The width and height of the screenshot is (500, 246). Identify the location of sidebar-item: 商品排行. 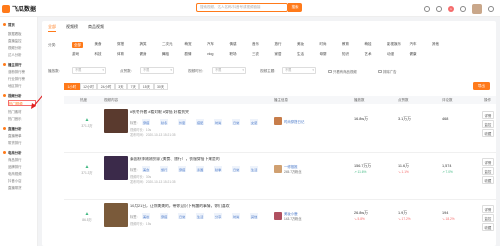
(22, 159).